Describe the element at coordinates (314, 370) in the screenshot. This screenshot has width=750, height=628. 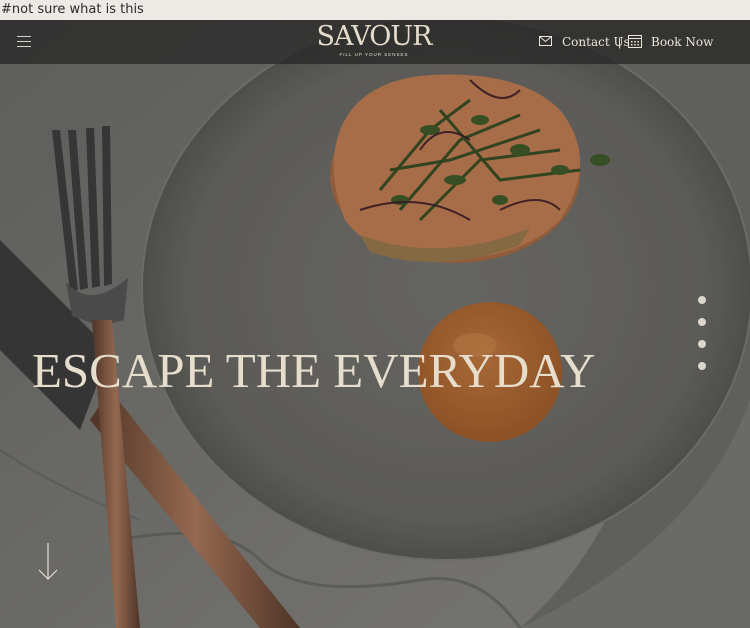
I see `hero-headline: ESCAPE THE EVERYDAY` at that location.